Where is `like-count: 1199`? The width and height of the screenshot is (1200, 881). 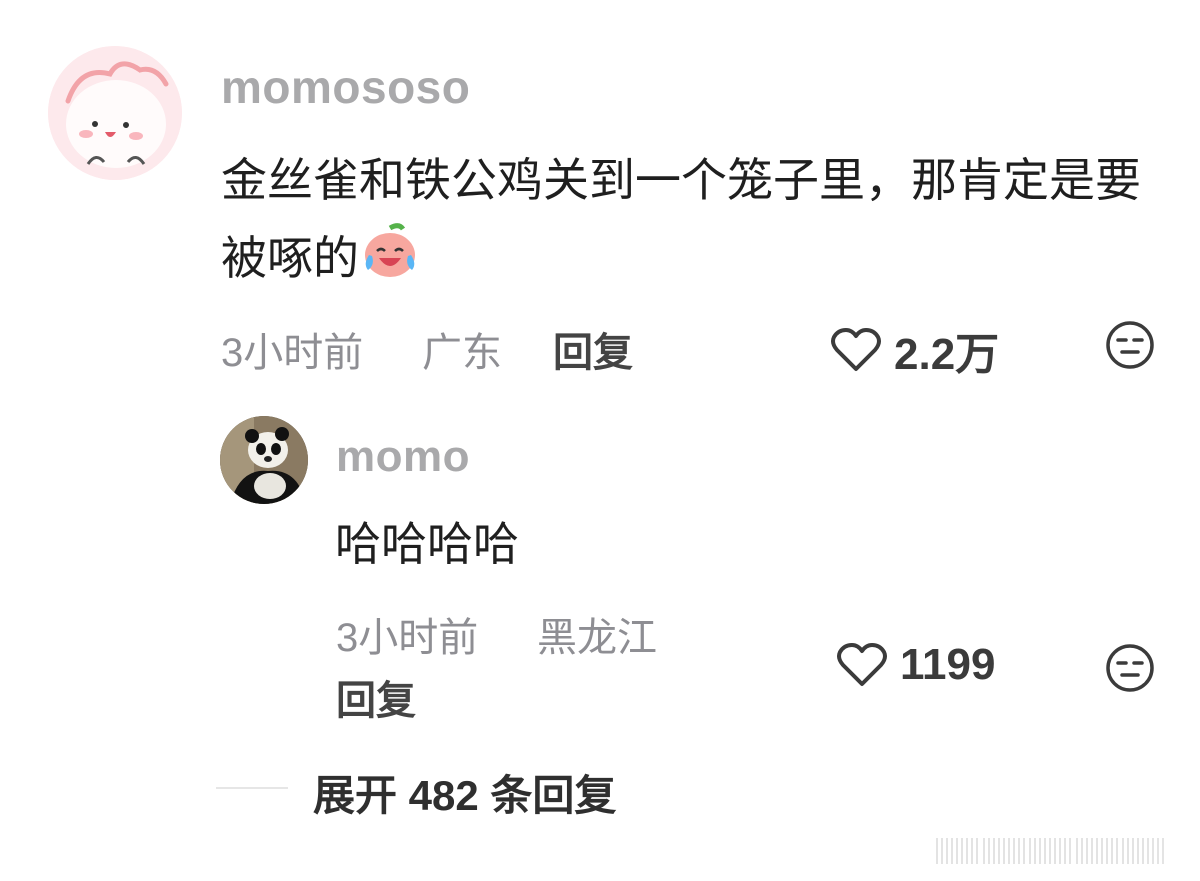 like-count: 1199 is located at coordinates (948, 664).